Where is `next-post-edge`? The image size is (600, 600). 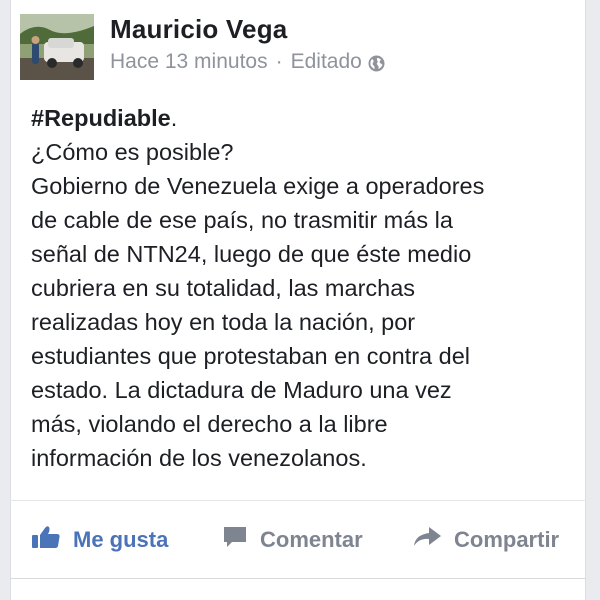 next-post-edge is located at coordinates (298, 589).